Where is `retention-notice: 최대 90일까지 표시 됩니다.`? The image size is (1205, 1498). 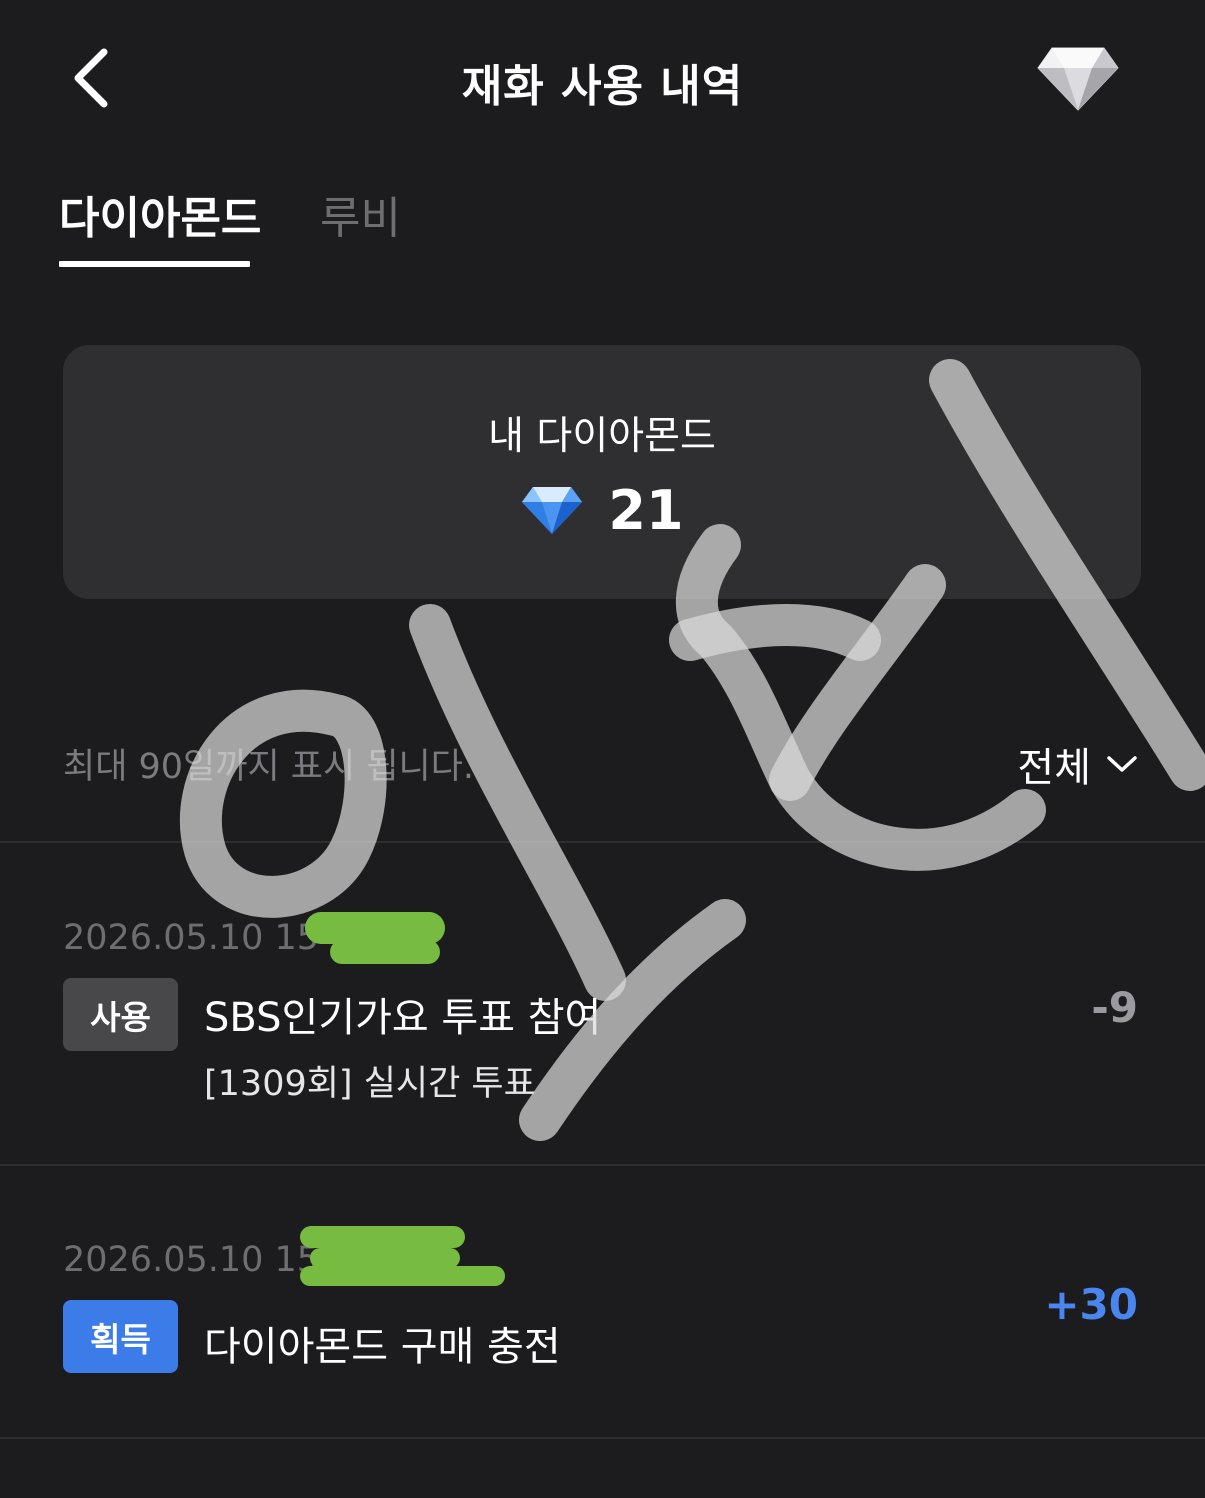
retention-notice: 최대 90일까지 표시 됩니다. is located at coordinates (269, 767).